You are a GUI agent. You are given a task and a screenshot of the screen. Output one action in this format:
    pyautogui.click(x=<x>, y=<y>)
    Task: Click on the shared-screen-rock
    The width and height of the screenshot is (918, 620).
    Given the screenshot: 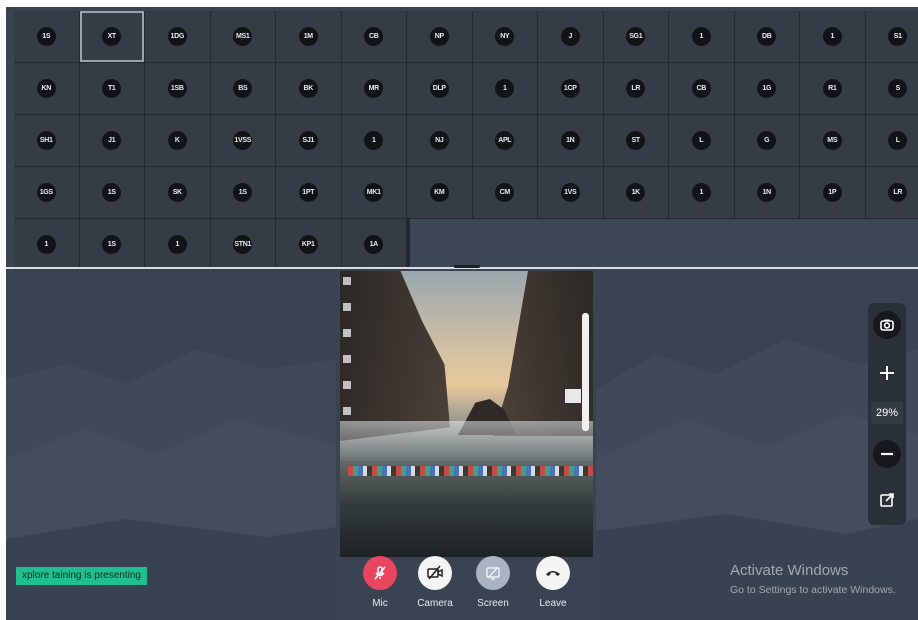 What is the action you would take?
    pyautogui.click(x=395, y=356)
    